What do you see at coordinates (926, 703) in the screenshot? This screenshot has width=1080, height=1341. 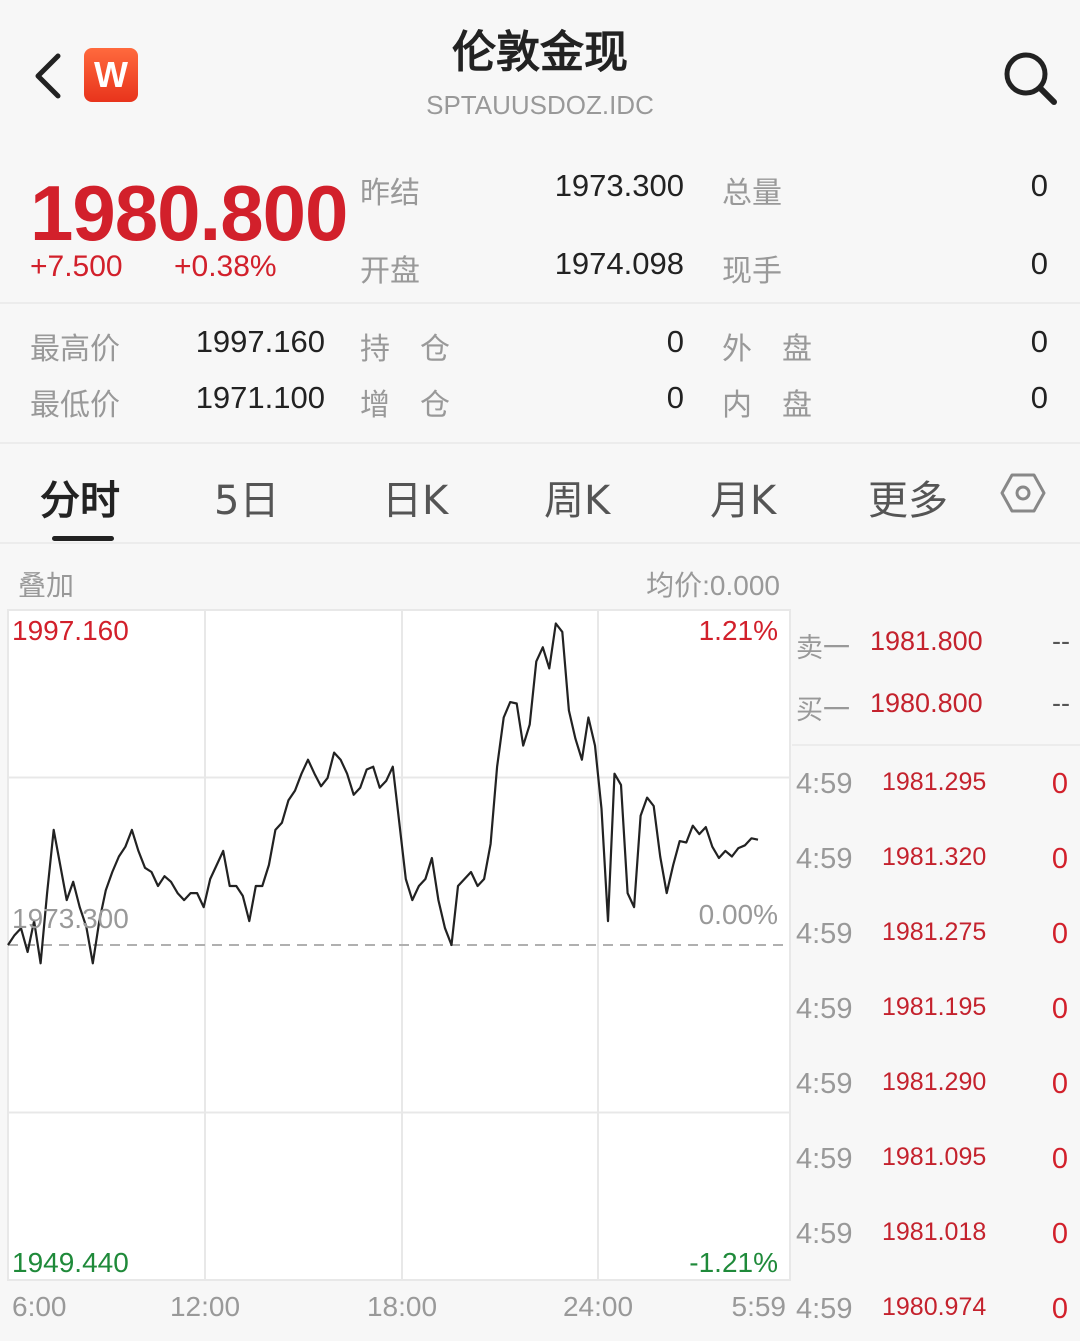 I see `bid-price: 1980.800` at bounding box center [926, 703].